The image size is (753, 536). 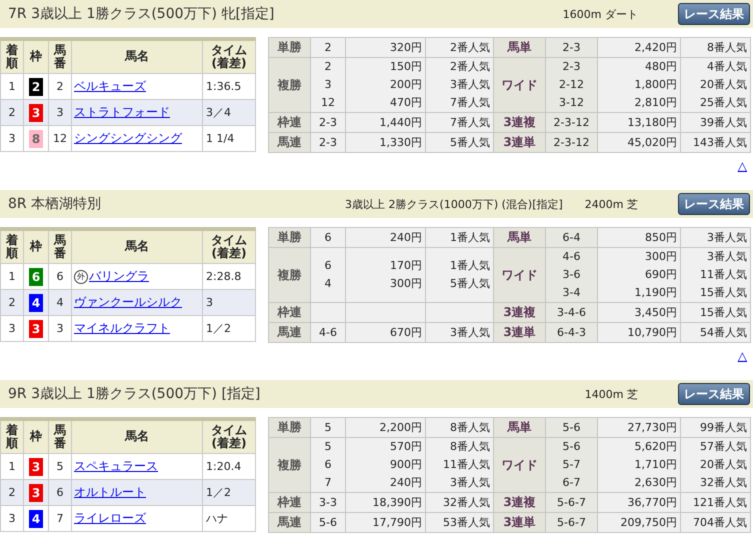 I want to click on combination-text: 5, so click(x=328, y=447).